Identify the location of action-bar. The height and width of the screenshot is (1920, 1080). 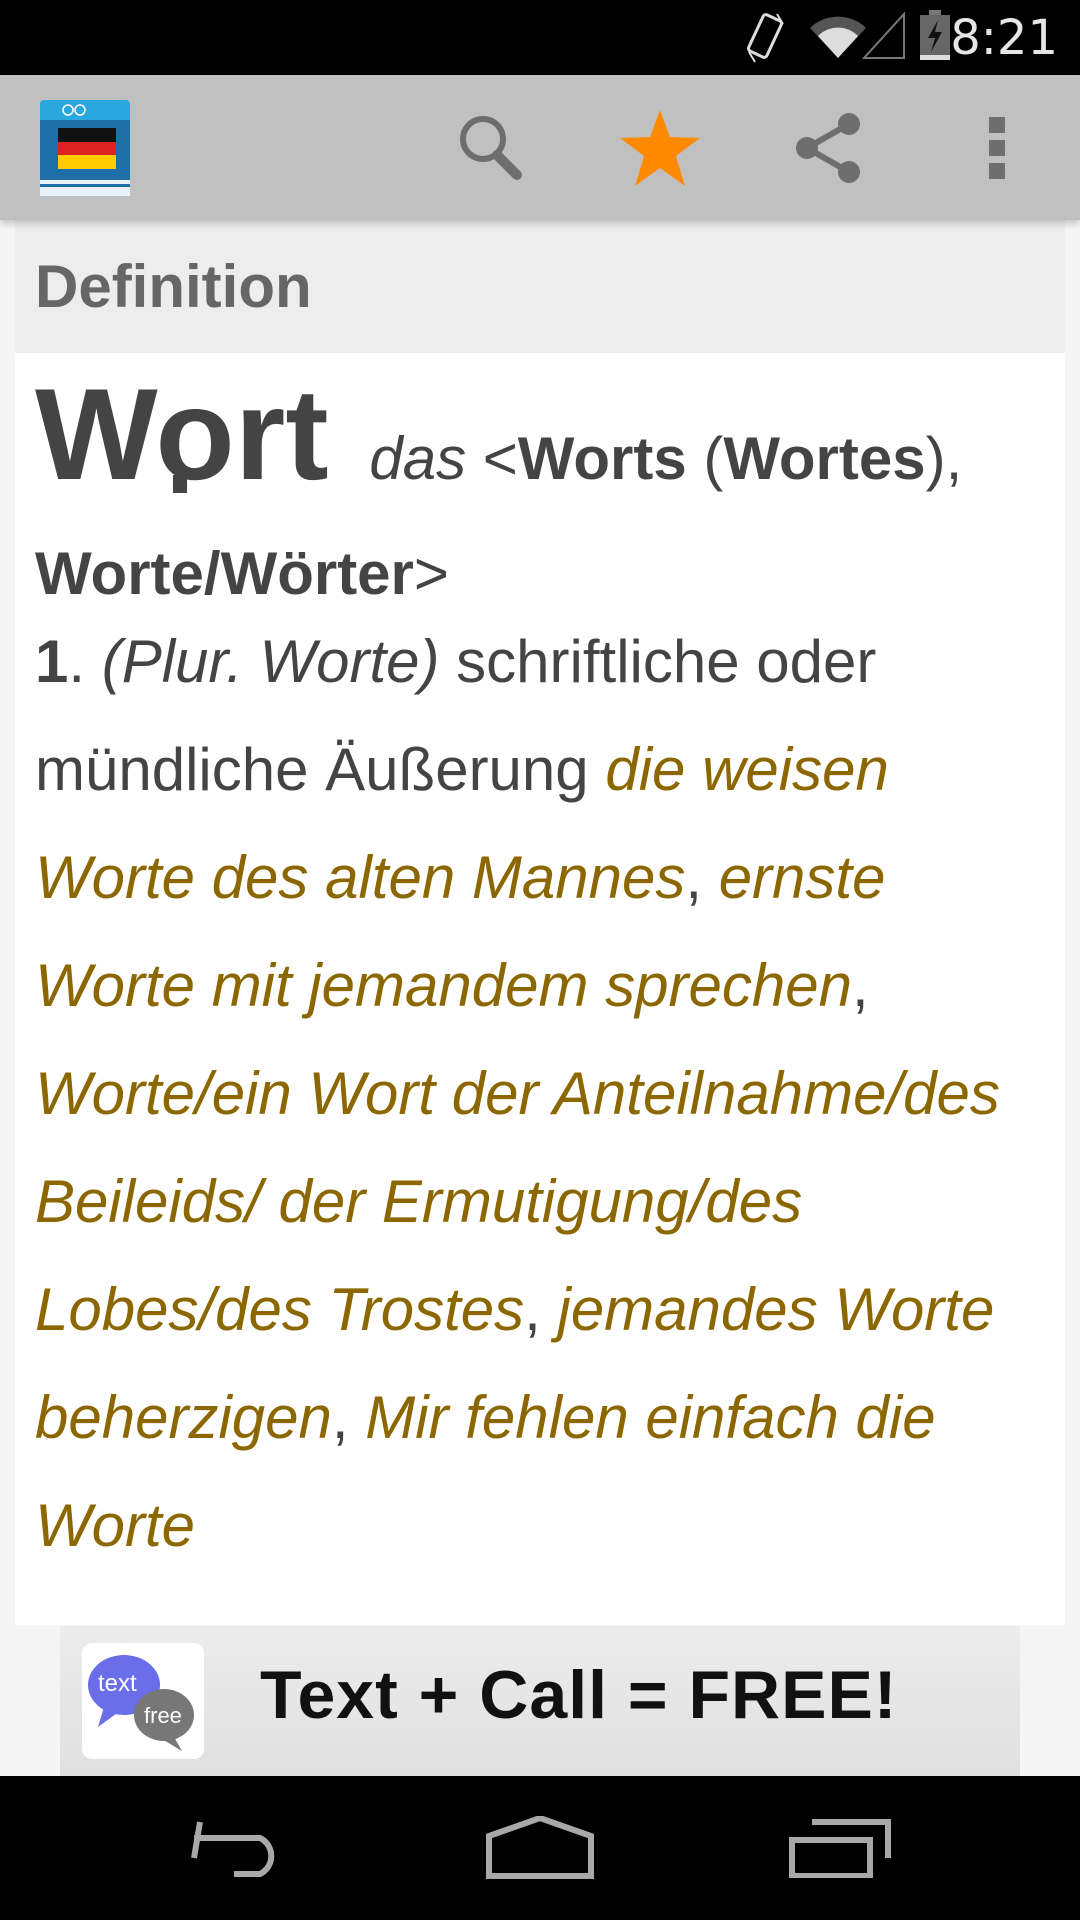
(540, 147).